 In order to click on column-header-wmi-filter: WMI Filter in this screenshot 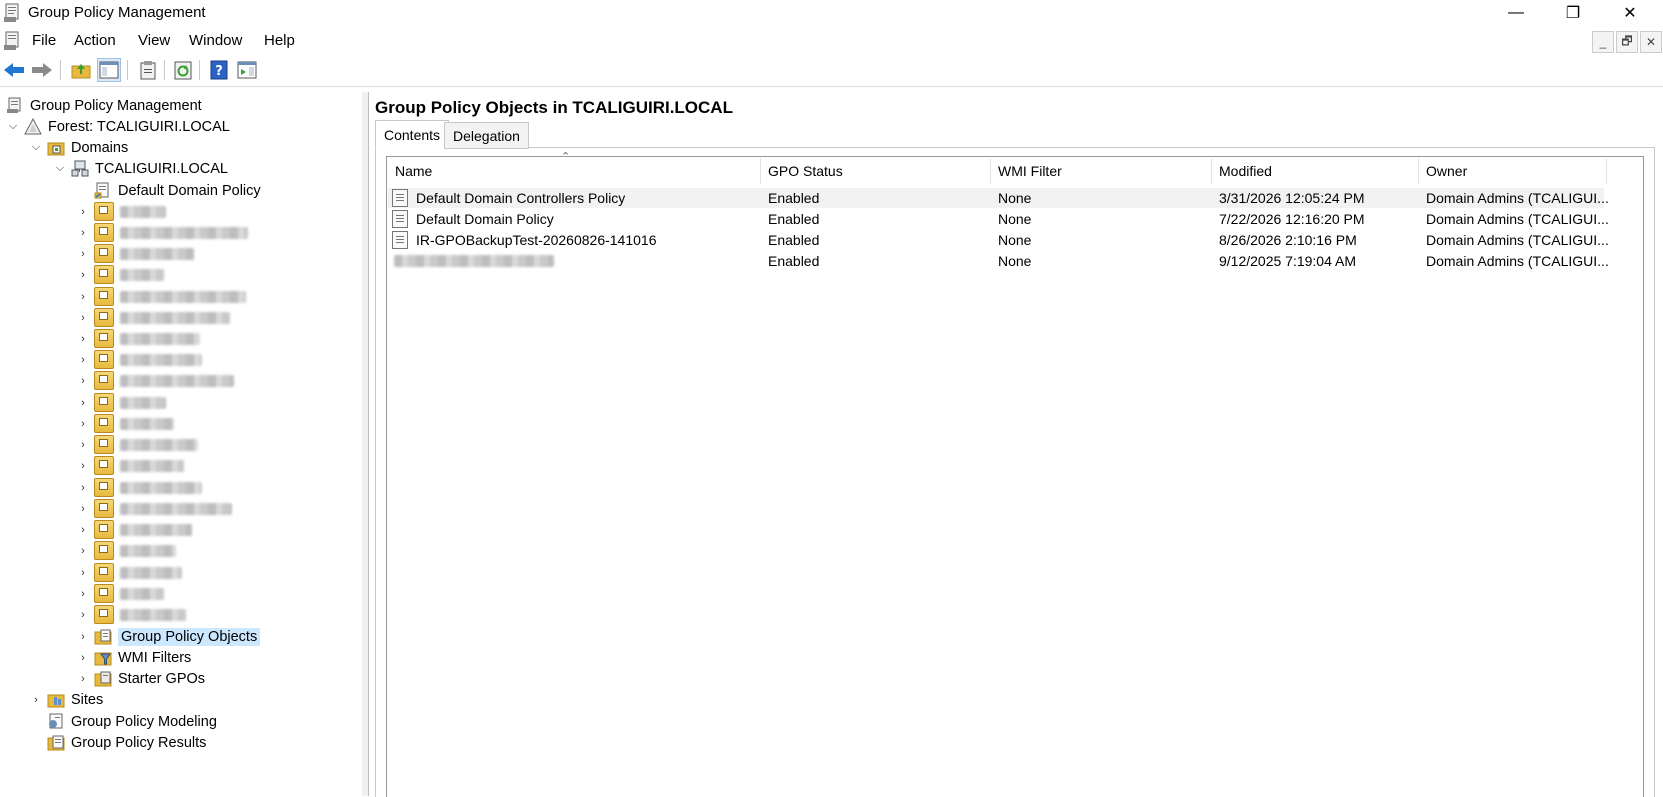, I will do `click(1101, 171)`.